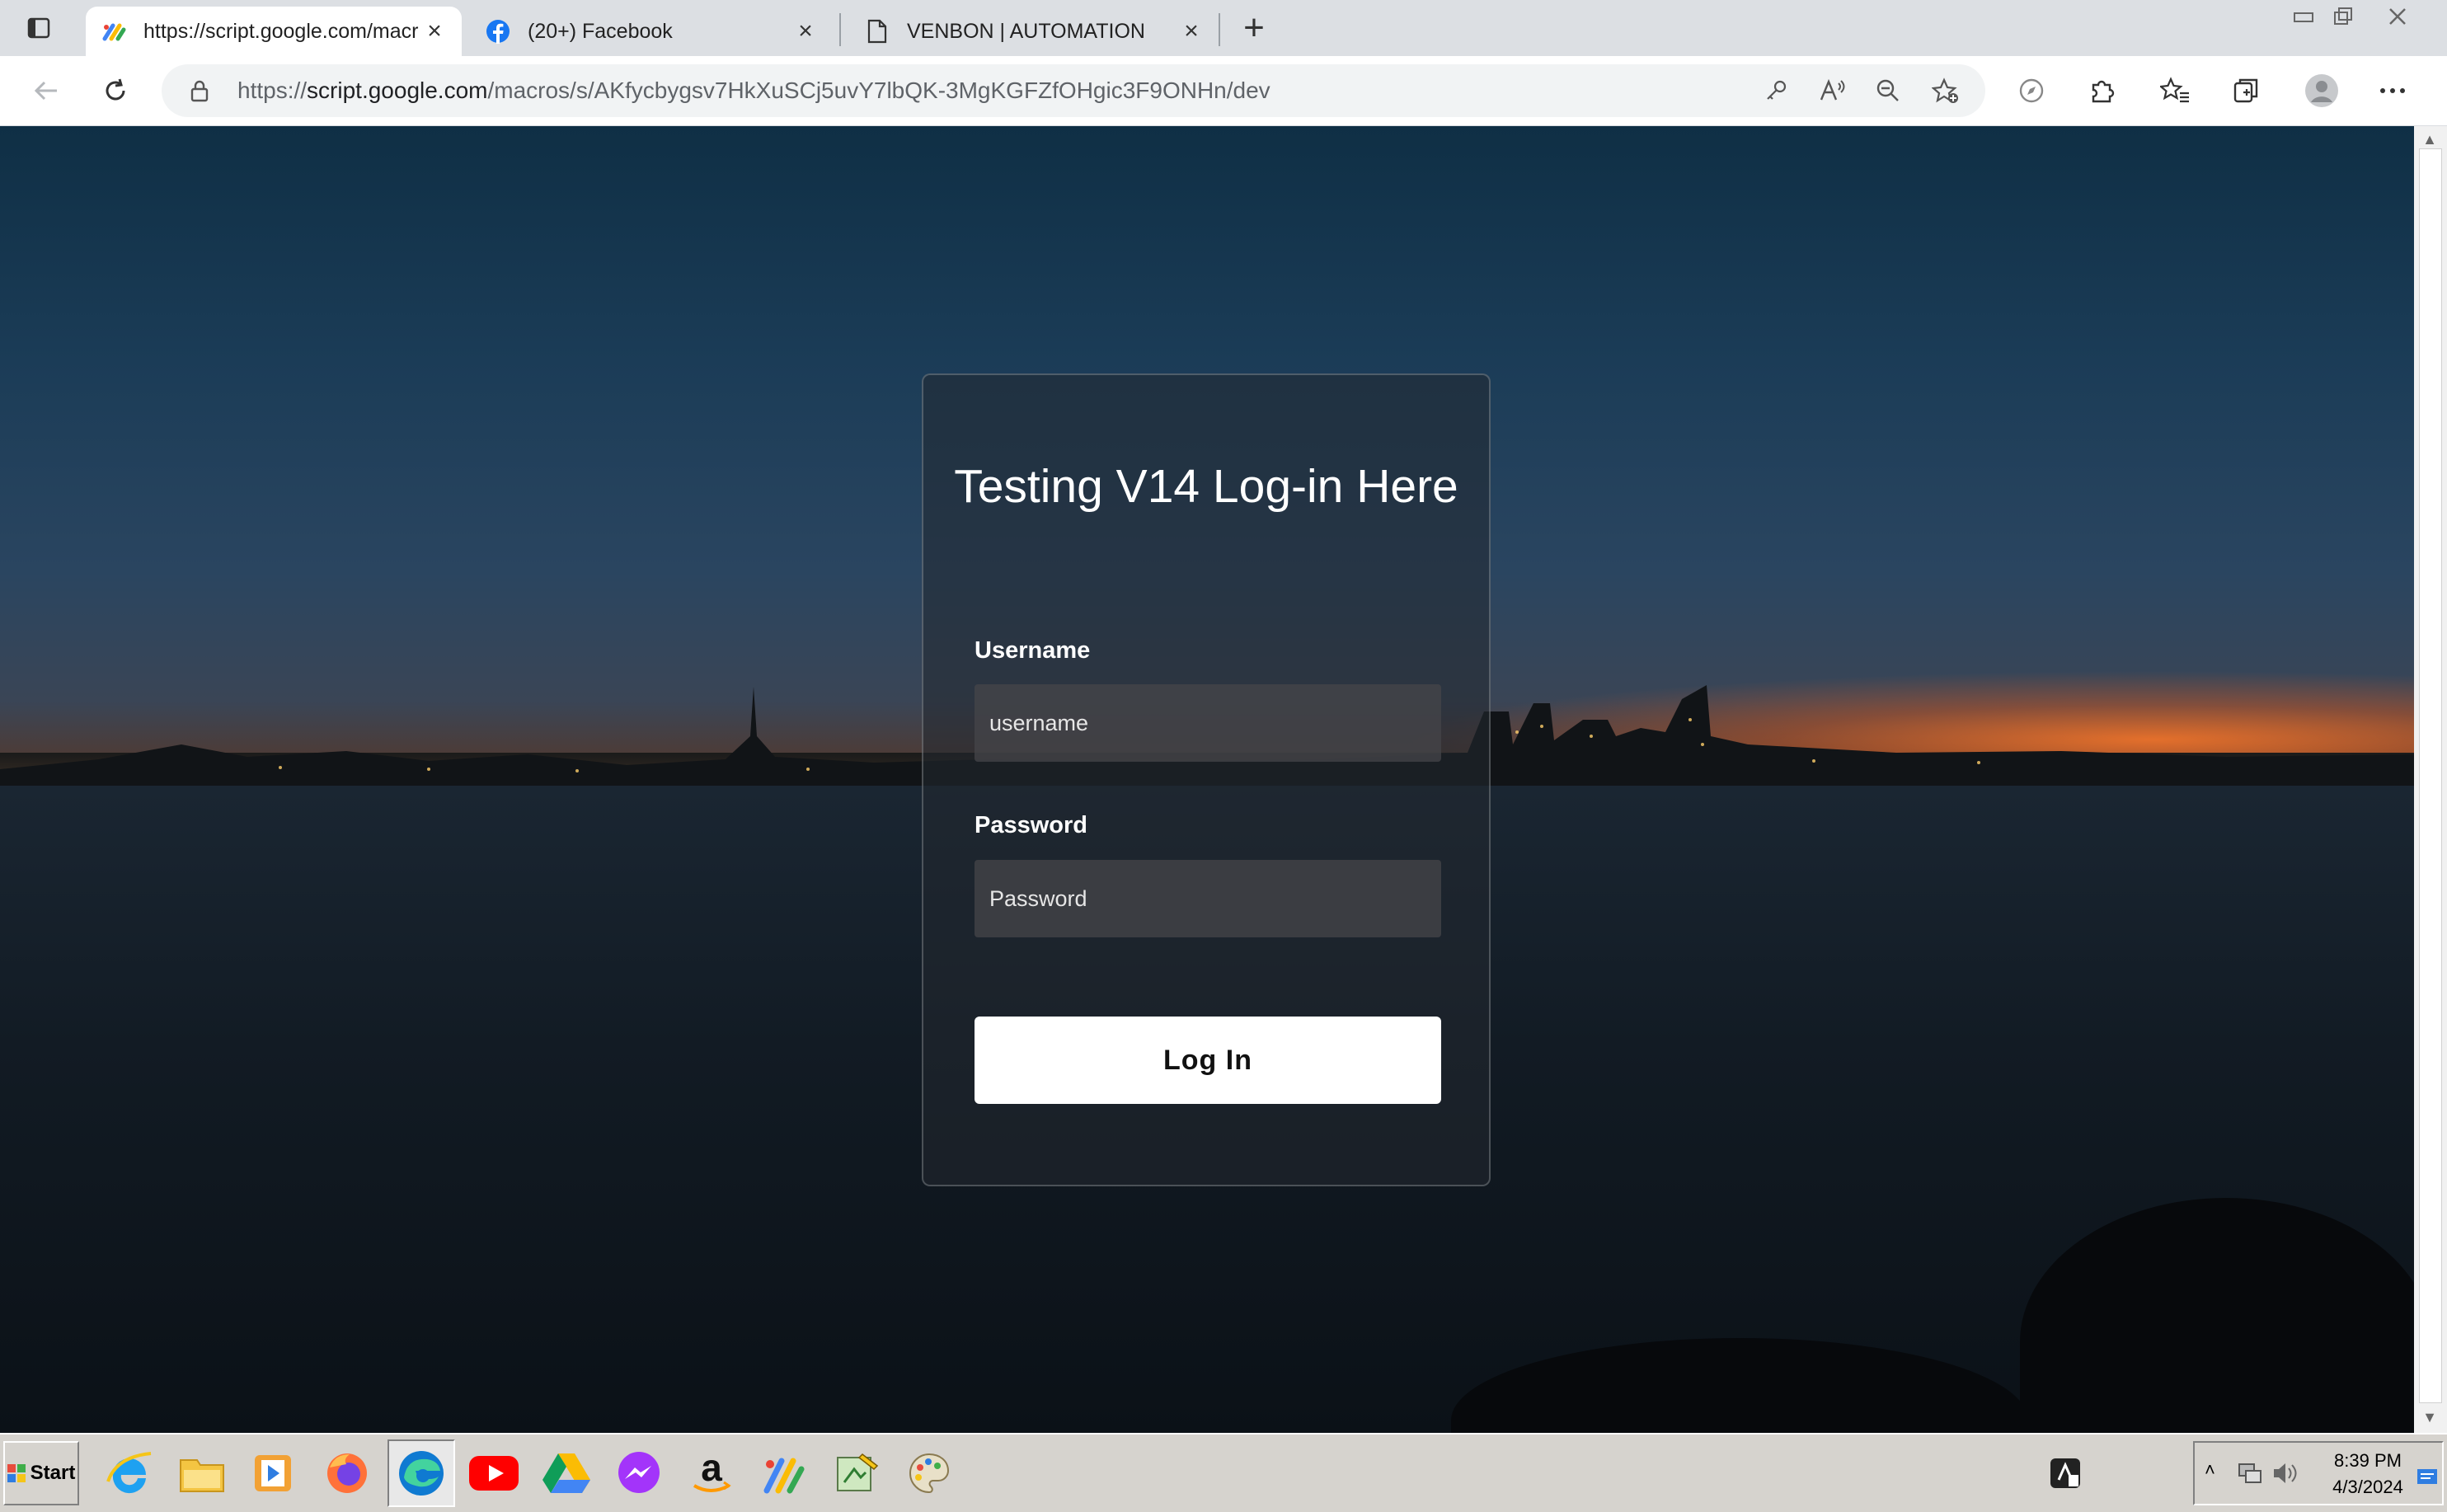 The height and width of the screenshot is (1512, 2447). Describe the element at coordinates (2303, 17) in the screenshot. I see `minimize-icon` at that location.